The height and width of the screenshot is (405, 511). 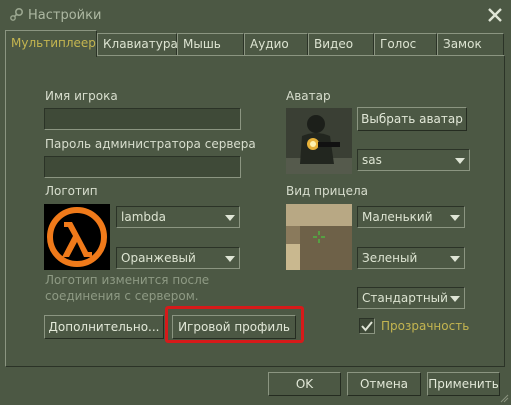 I want to click on tab-keyboard: Клавиатура, so click(x=137, y=44).